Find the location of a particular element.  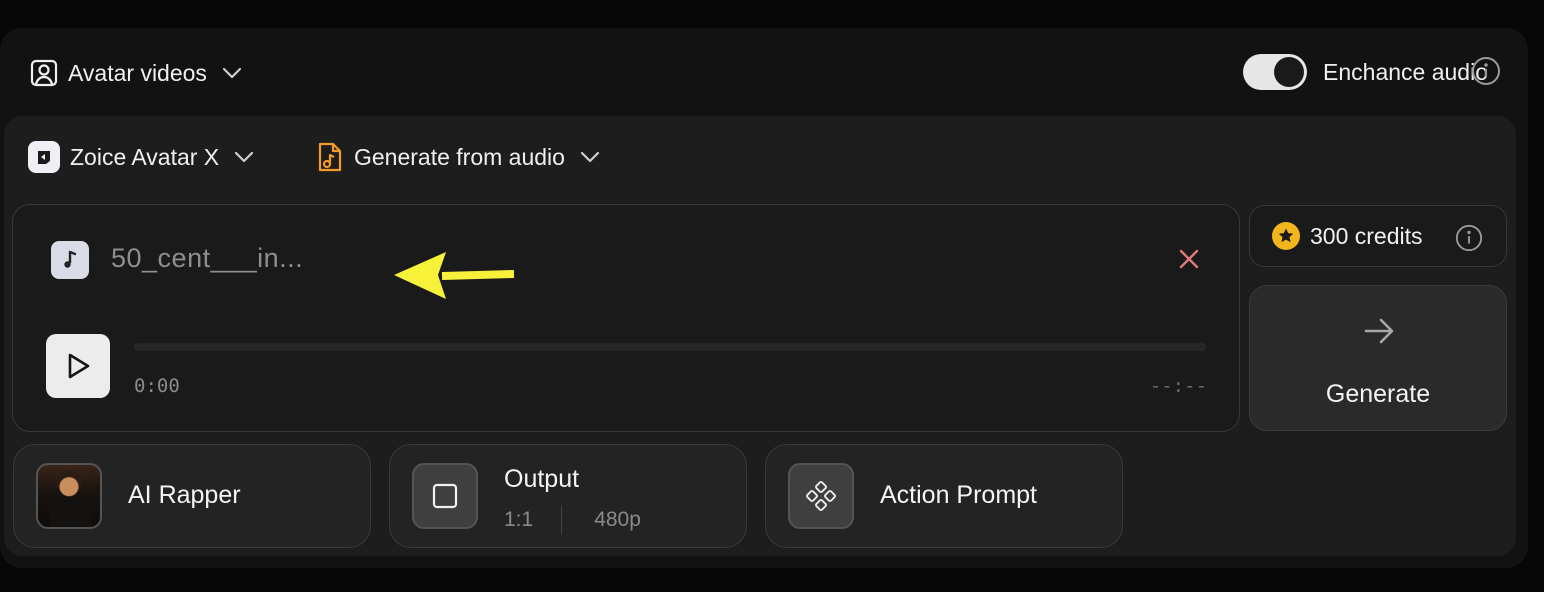

toggle-knob is located at coordinates (1289, 72).